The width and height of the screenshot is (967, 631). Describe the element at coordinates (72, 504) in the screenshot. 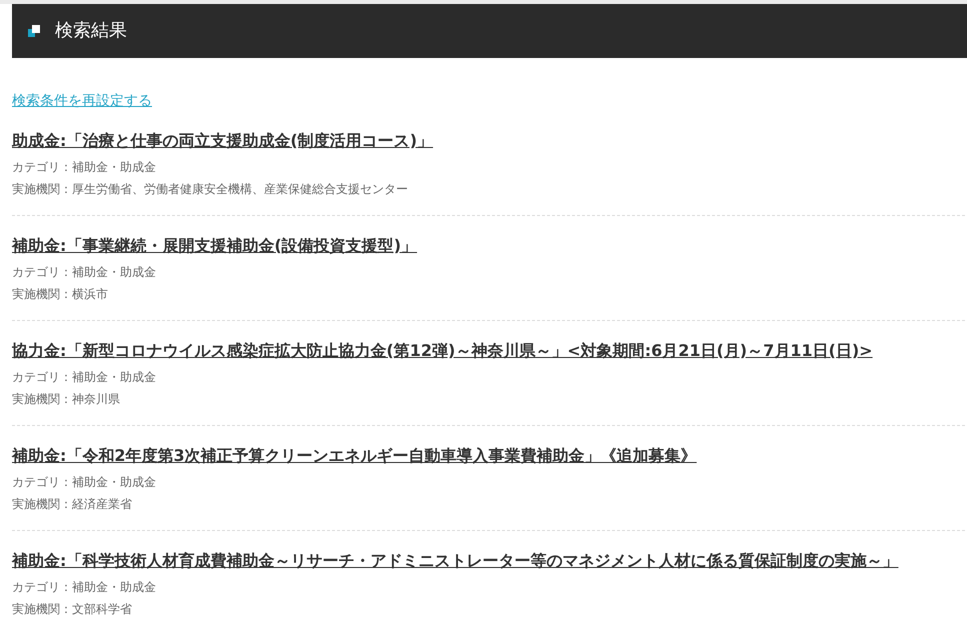

I see `agency-text: 実施機関：経済産業省` at that location.